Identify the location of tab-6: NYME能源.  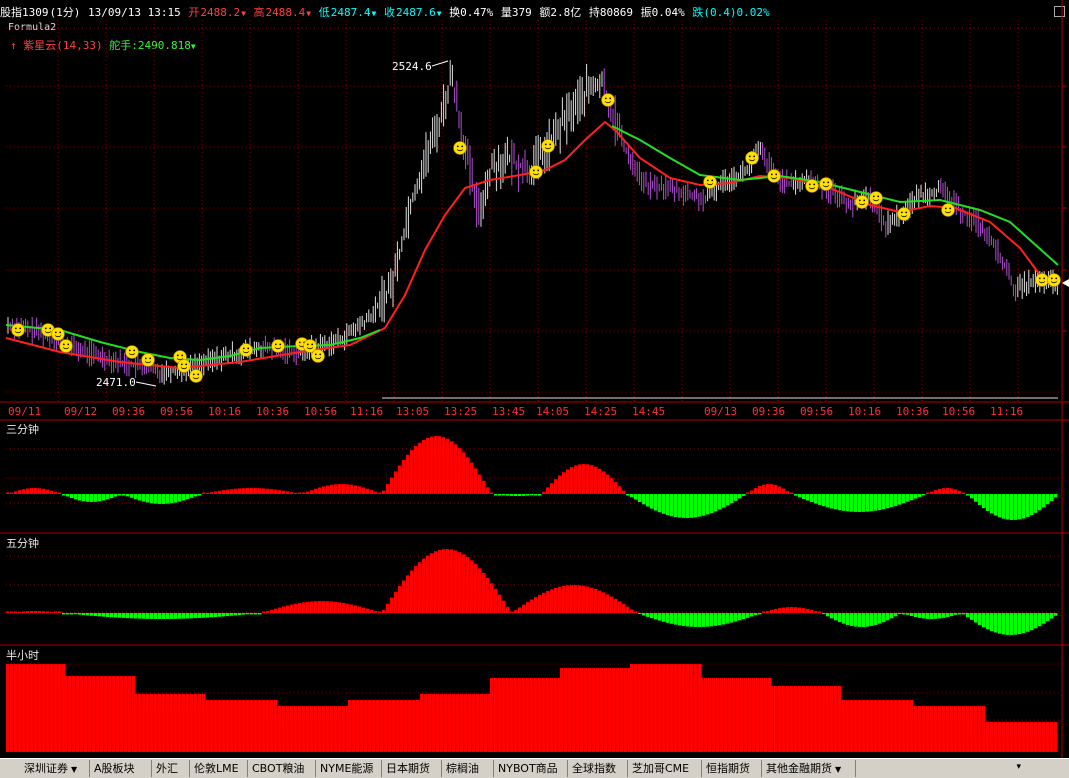
(349, 768).